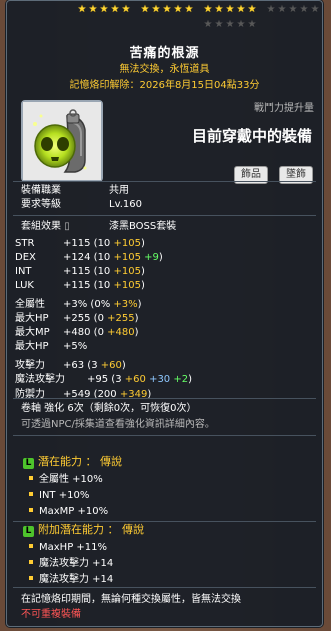 The height and width of the screenshot is (631, 331). I want to click on potential-title: 潛在能力 ： 傳說, so click(80, 461).